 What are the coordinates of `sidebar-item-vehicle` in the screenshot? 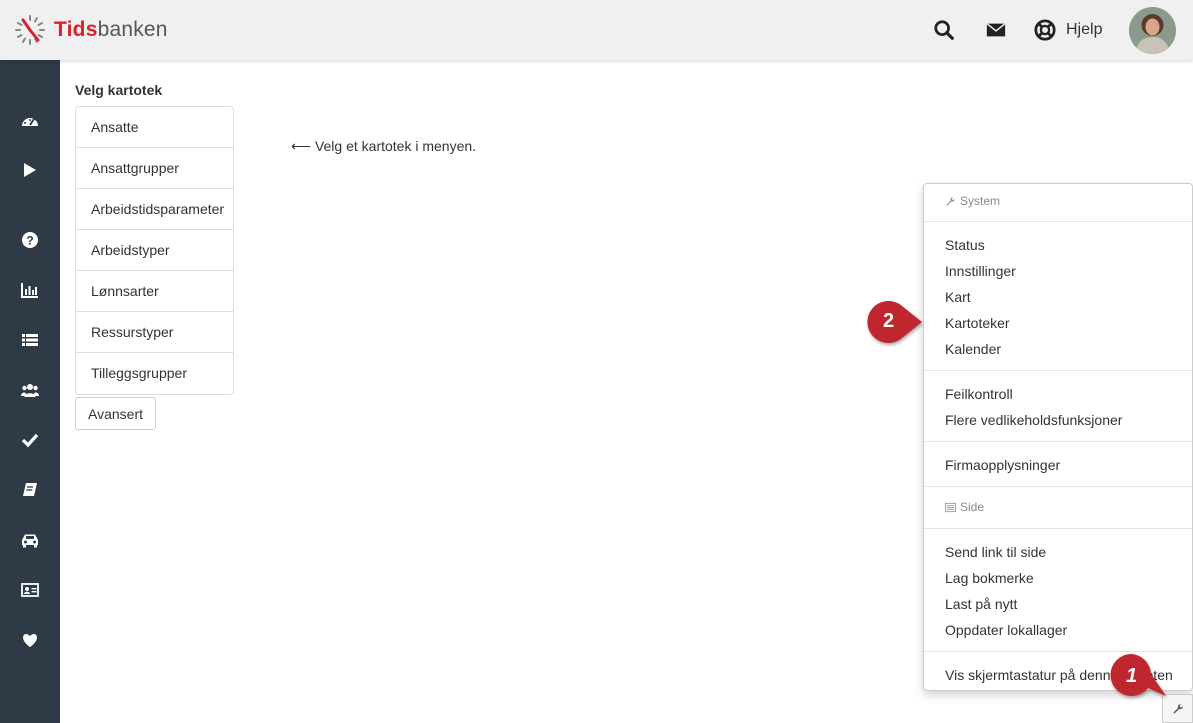 It's located at (30, 540).